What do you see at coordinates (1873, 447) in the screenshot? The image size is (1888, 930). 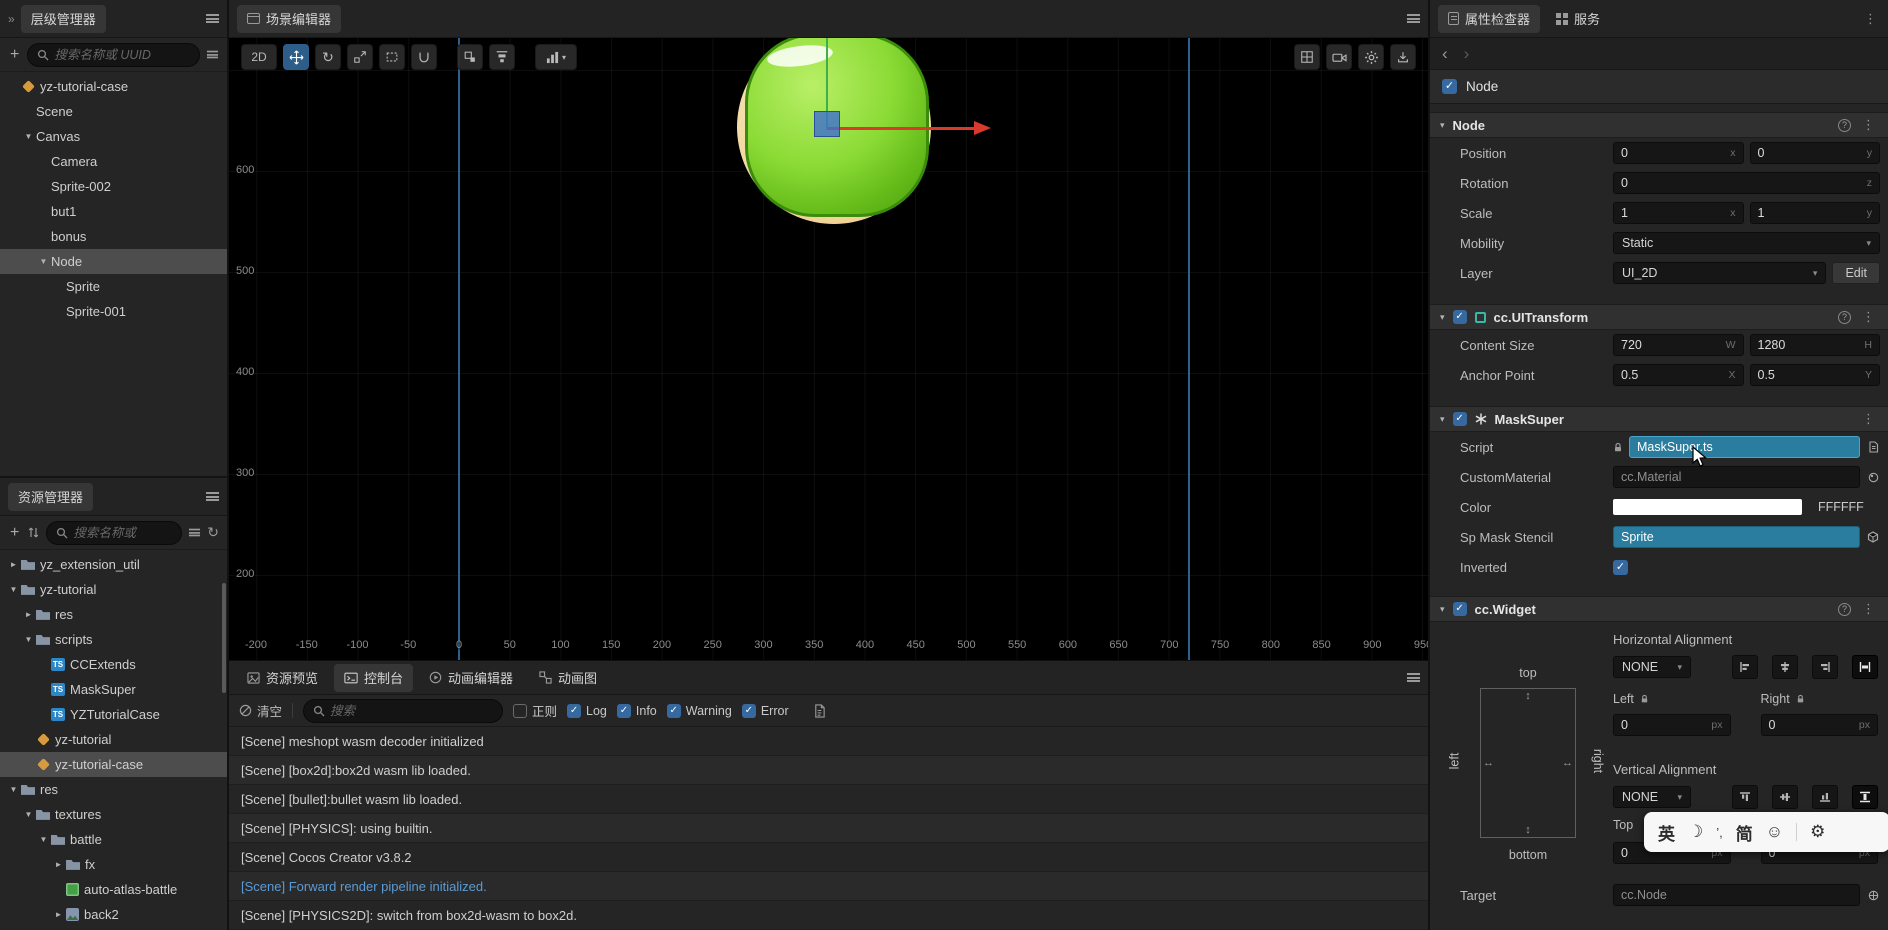 I see `script-file-icon` at bounding box center [1873, 447].